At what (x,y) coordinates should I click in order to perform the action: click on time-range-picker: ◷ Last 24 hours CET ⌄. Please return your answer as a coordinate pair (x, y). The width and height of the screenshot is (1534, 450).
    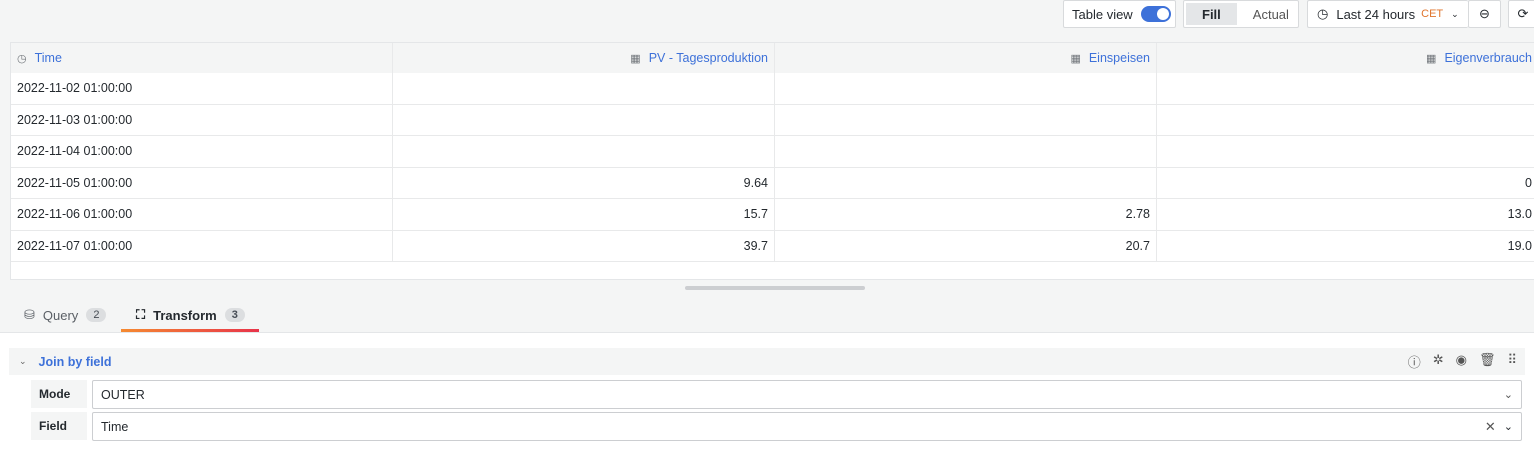
    Looking at the image, I should click on (1387, 14).